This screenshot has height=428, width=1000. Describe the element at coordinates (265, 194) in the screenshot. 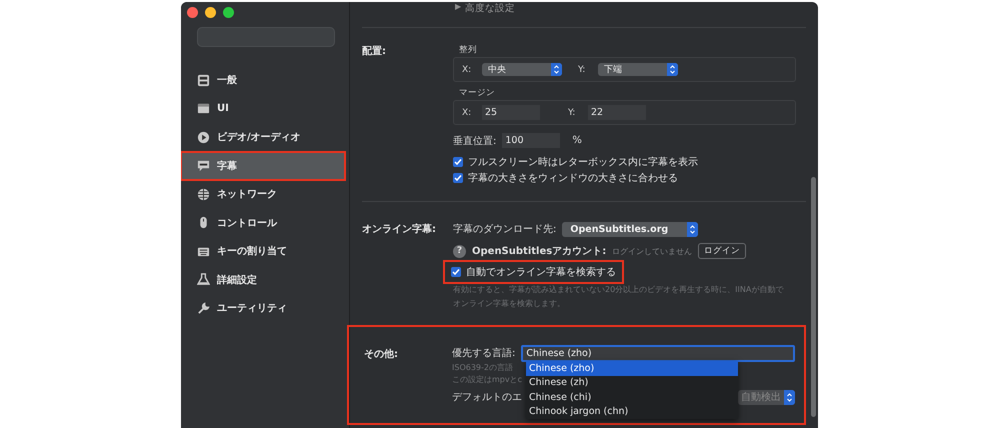

I see `sidebar-item: ネットワーク` at that location.